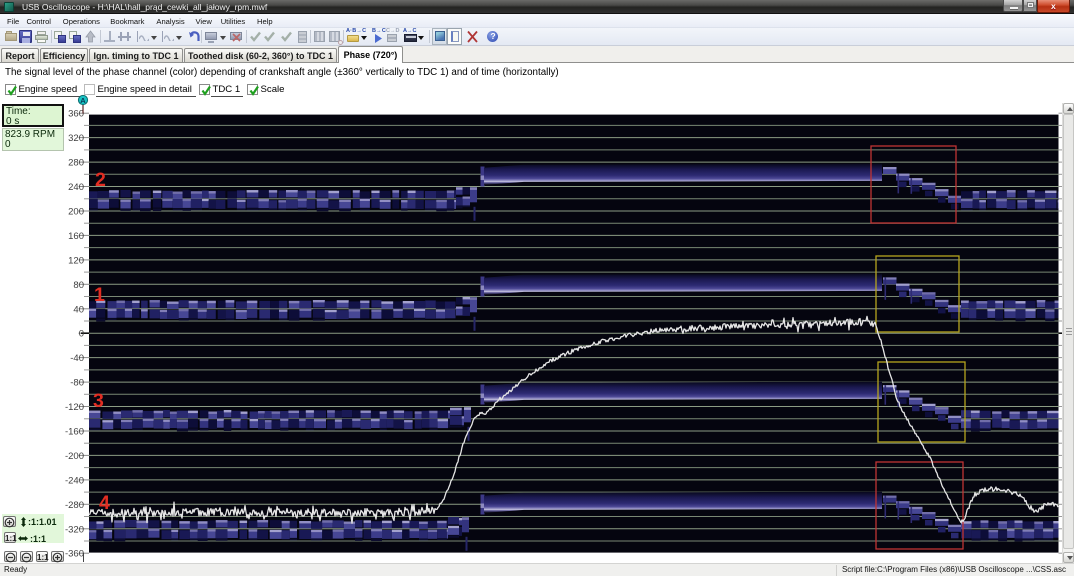 Image resolution: width=1074 pixels, height=576 pixels. I want to click on svg-text: -320, so click(74, 529).